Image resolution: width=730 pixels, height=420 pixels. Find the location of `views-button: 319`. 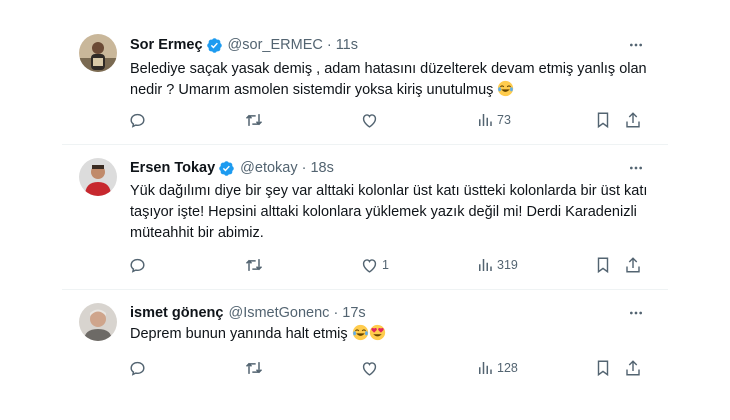

views-button: 319 is located at coordinates (497, 265).